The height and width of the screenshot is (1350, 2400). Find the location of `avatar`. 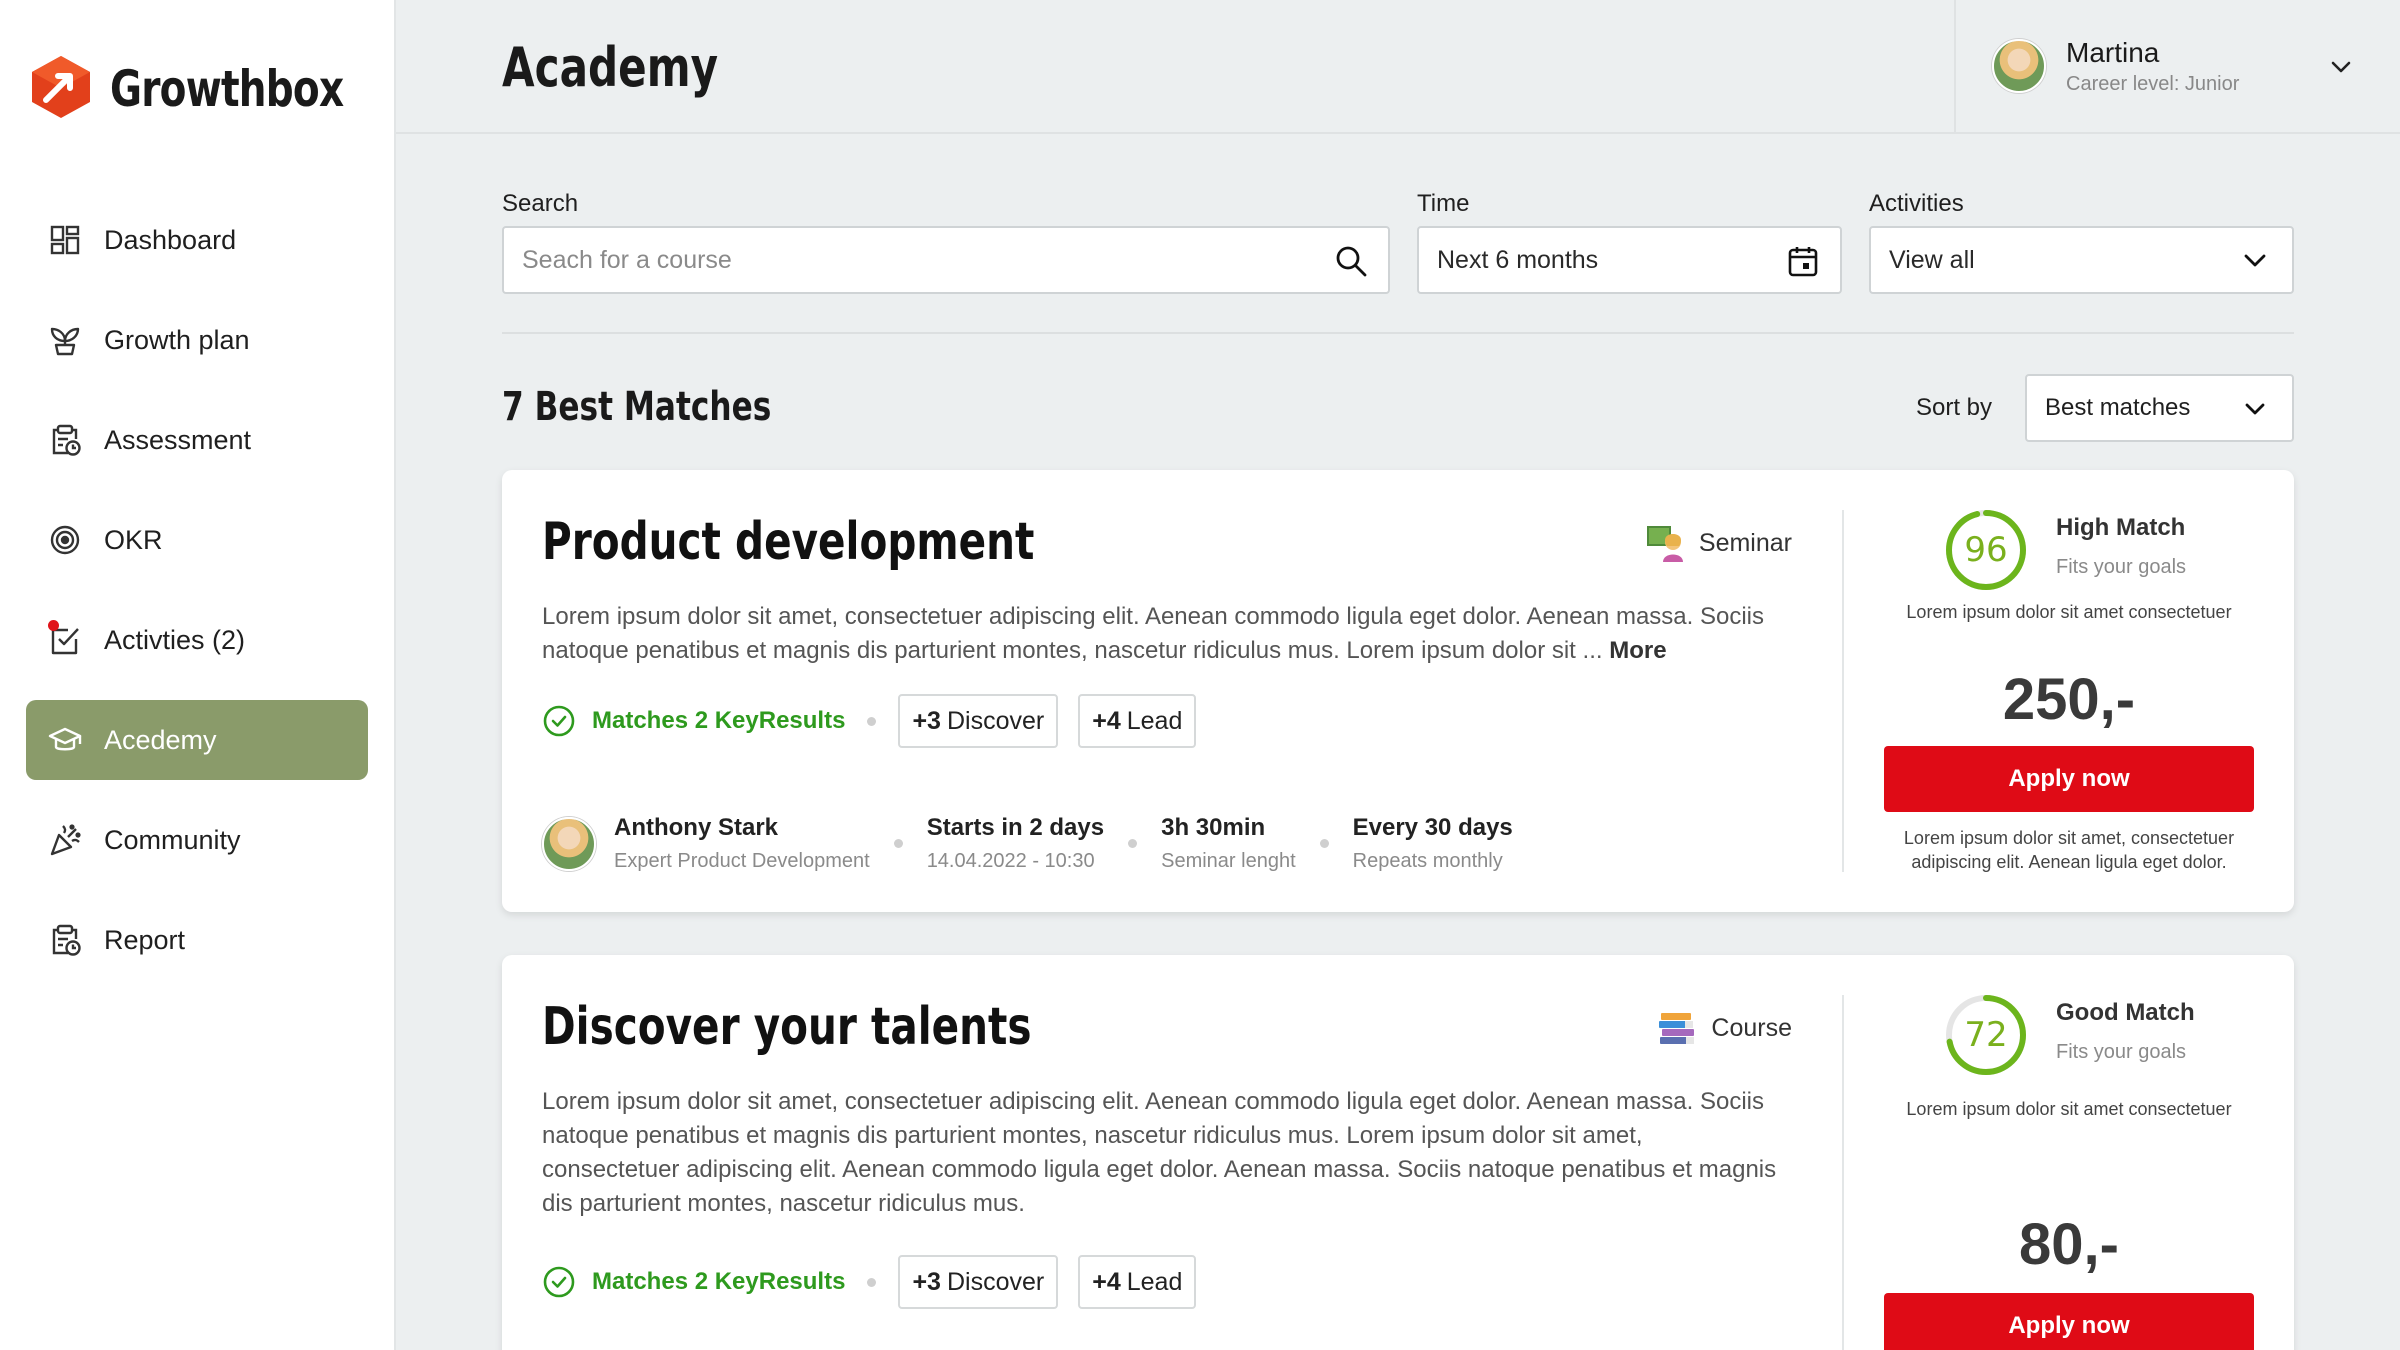

avatar is located at coordinates (2019, 66).